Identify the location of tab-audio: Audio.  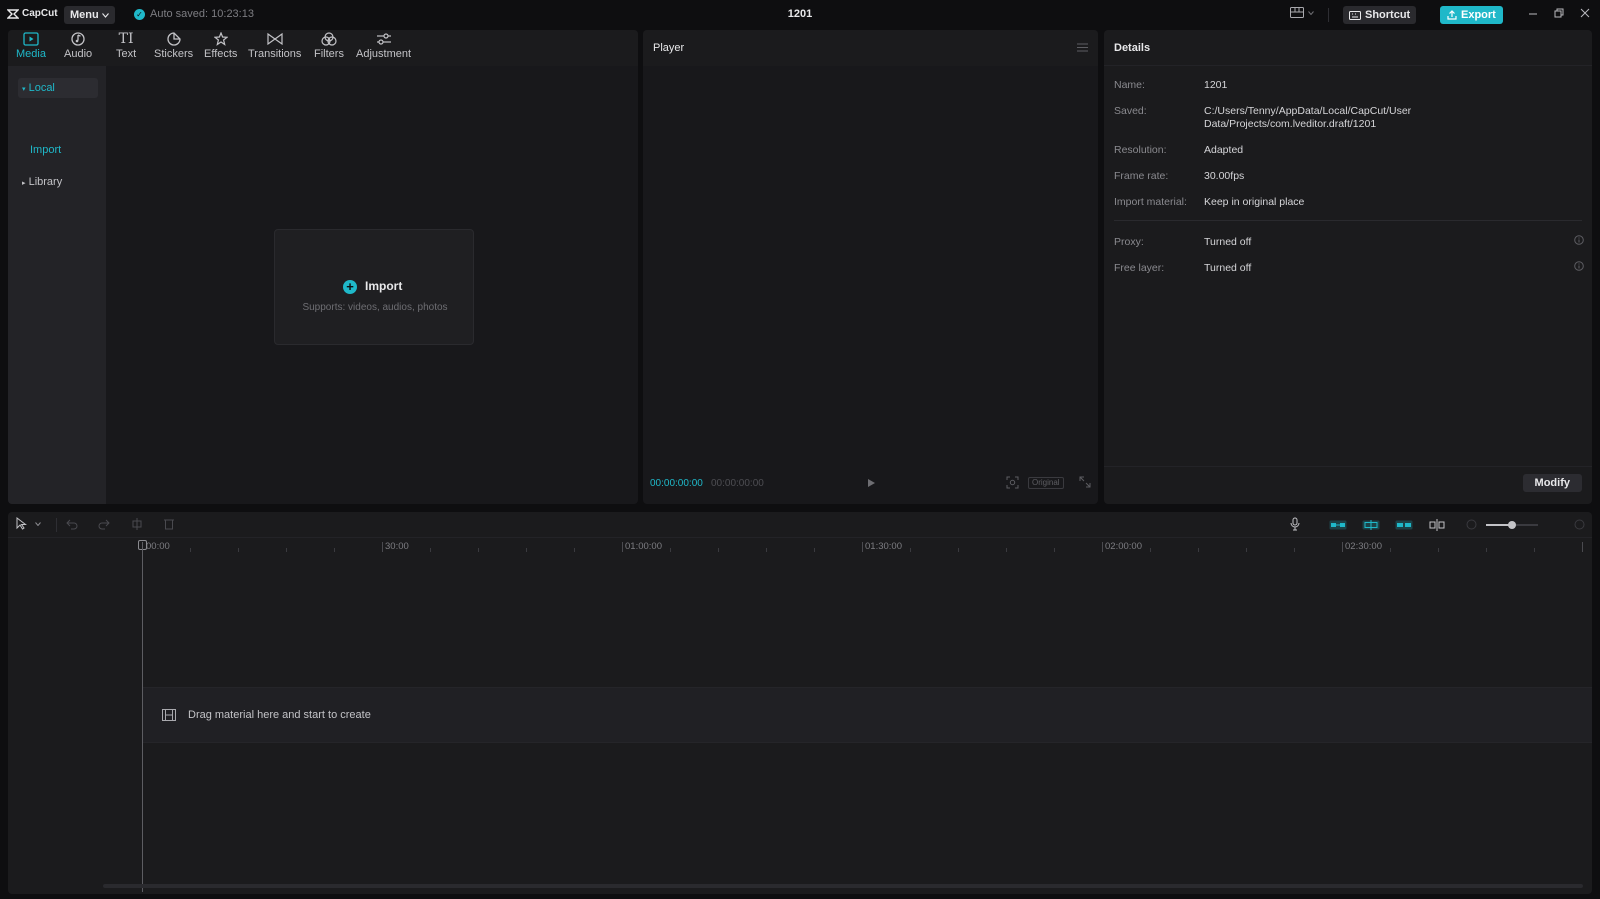
(78, 46).